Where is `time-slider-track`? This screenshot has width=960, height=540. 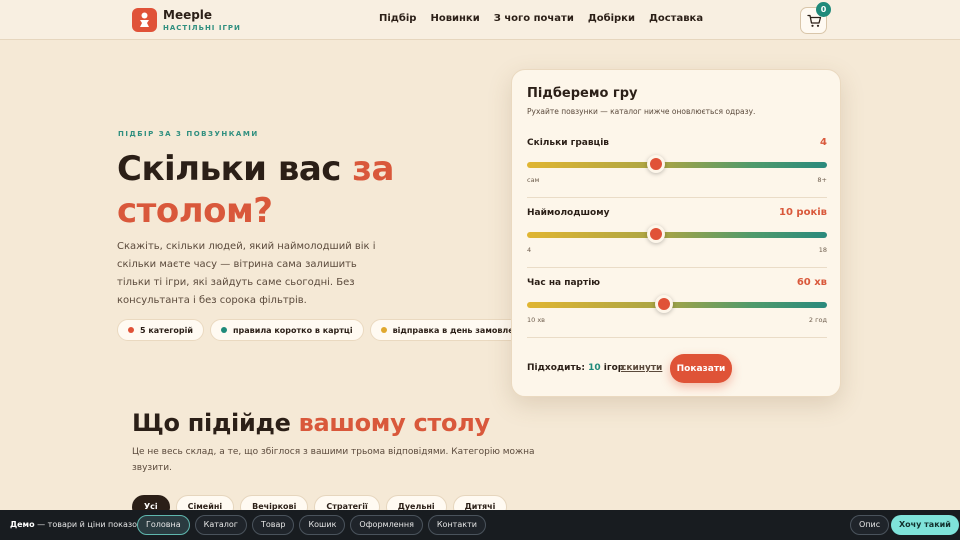 time-slider-track is located at coordinates (677, 305).